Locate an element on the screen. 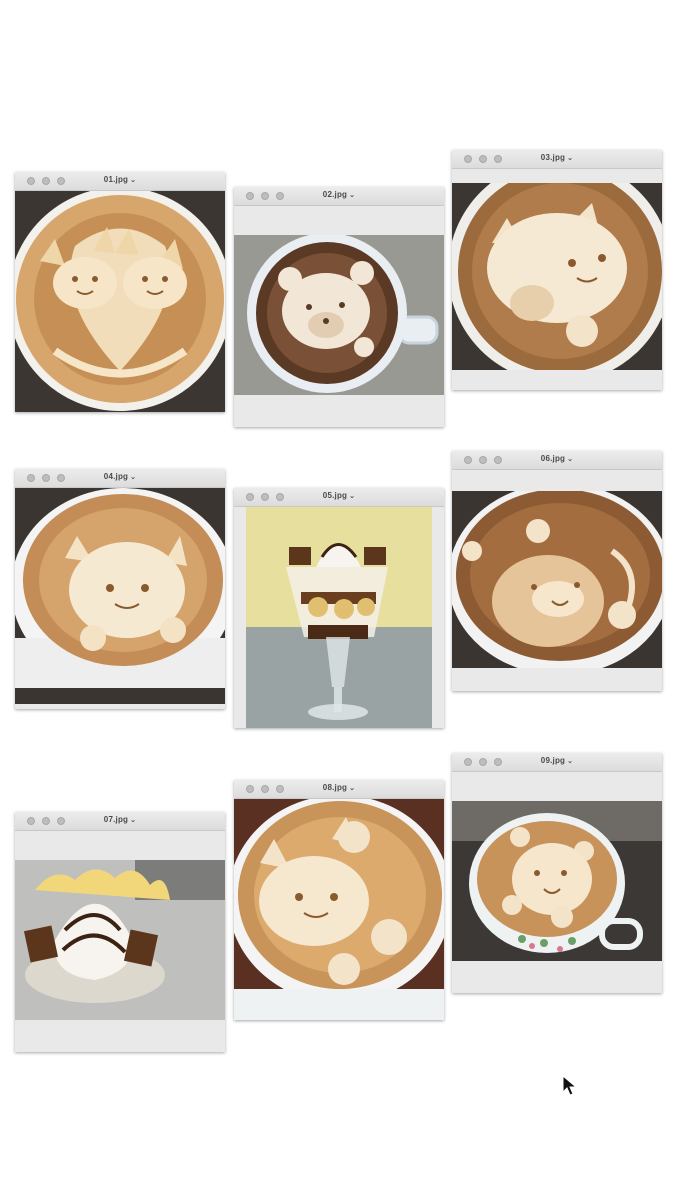  window-titlebar: 03.jpg ⌄ is located at coordinates (557, 159).